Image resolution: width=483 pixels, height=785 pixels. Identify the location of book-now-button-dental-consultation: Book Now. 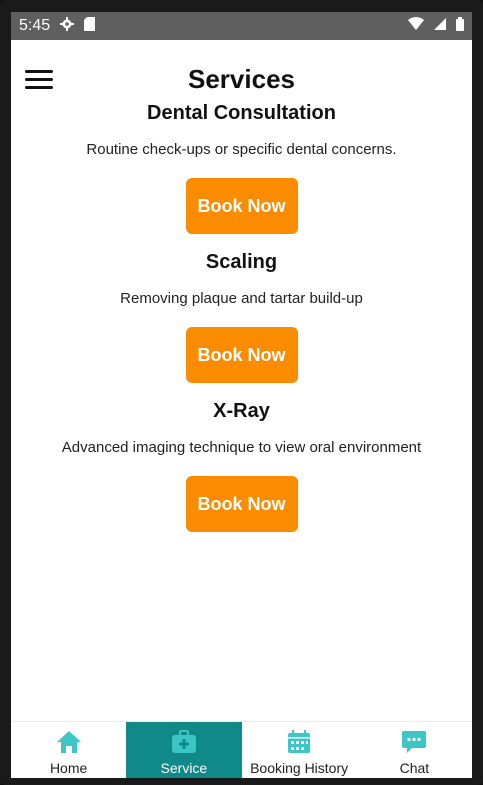
(241, 206).